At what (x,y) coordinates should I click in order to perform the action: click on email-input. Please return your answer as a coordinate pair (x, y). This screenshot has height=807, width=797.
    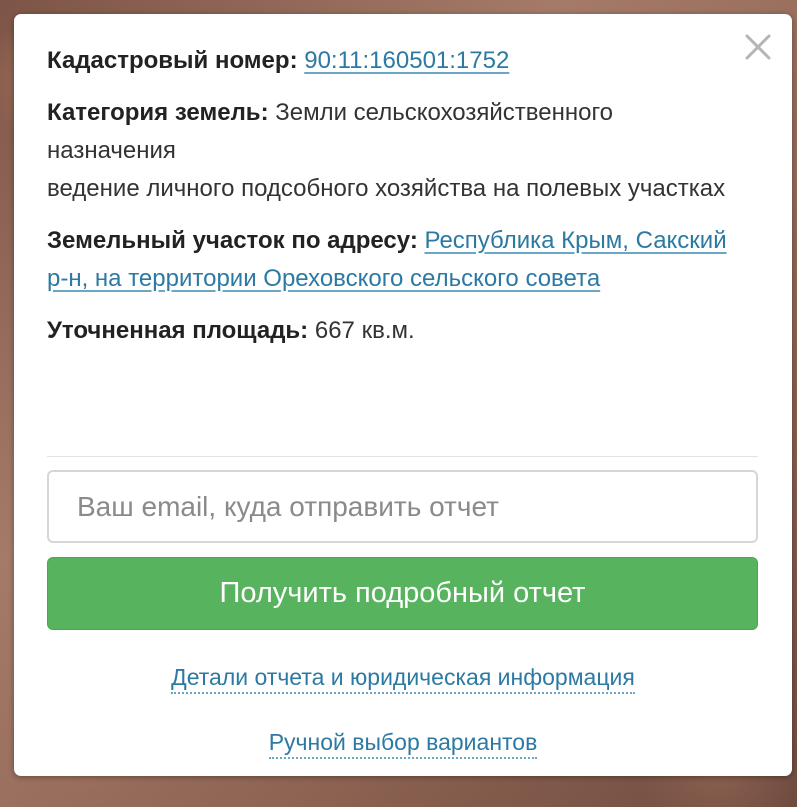
    Looking at the image, I should click on (402, 506).